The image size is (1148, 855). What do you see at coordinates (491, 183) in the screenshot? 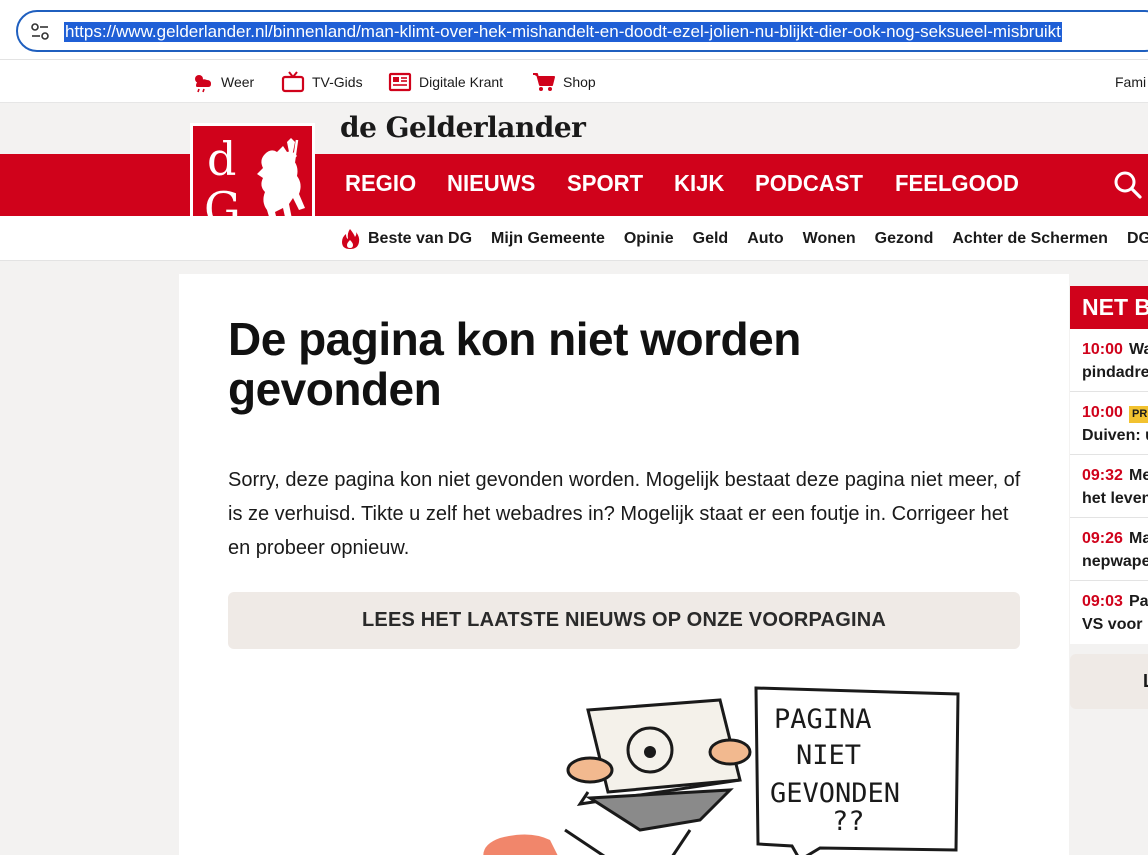
I see `nav-nieuws: NIEUWS` at bounding box center [491, 183].